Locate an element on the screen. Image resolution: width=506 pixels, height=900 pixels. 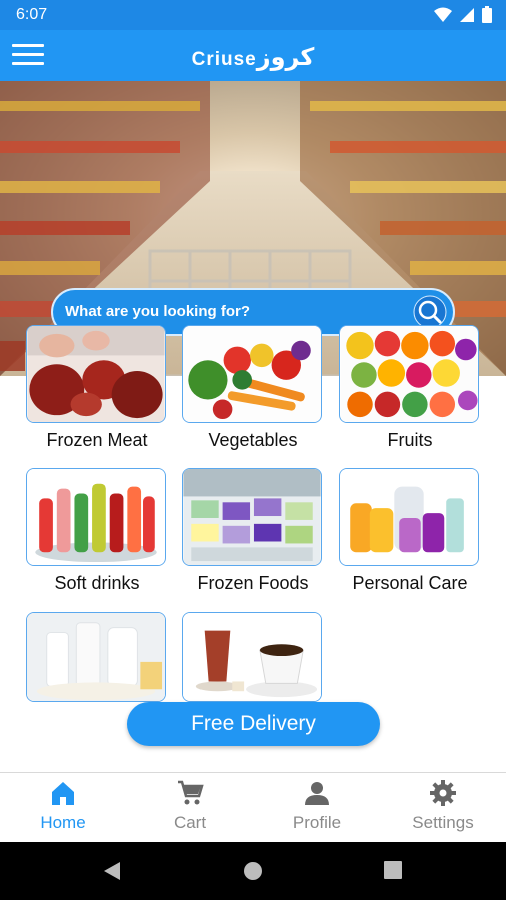
nav-item-profile: Profile is located at coordinates (317, 806).